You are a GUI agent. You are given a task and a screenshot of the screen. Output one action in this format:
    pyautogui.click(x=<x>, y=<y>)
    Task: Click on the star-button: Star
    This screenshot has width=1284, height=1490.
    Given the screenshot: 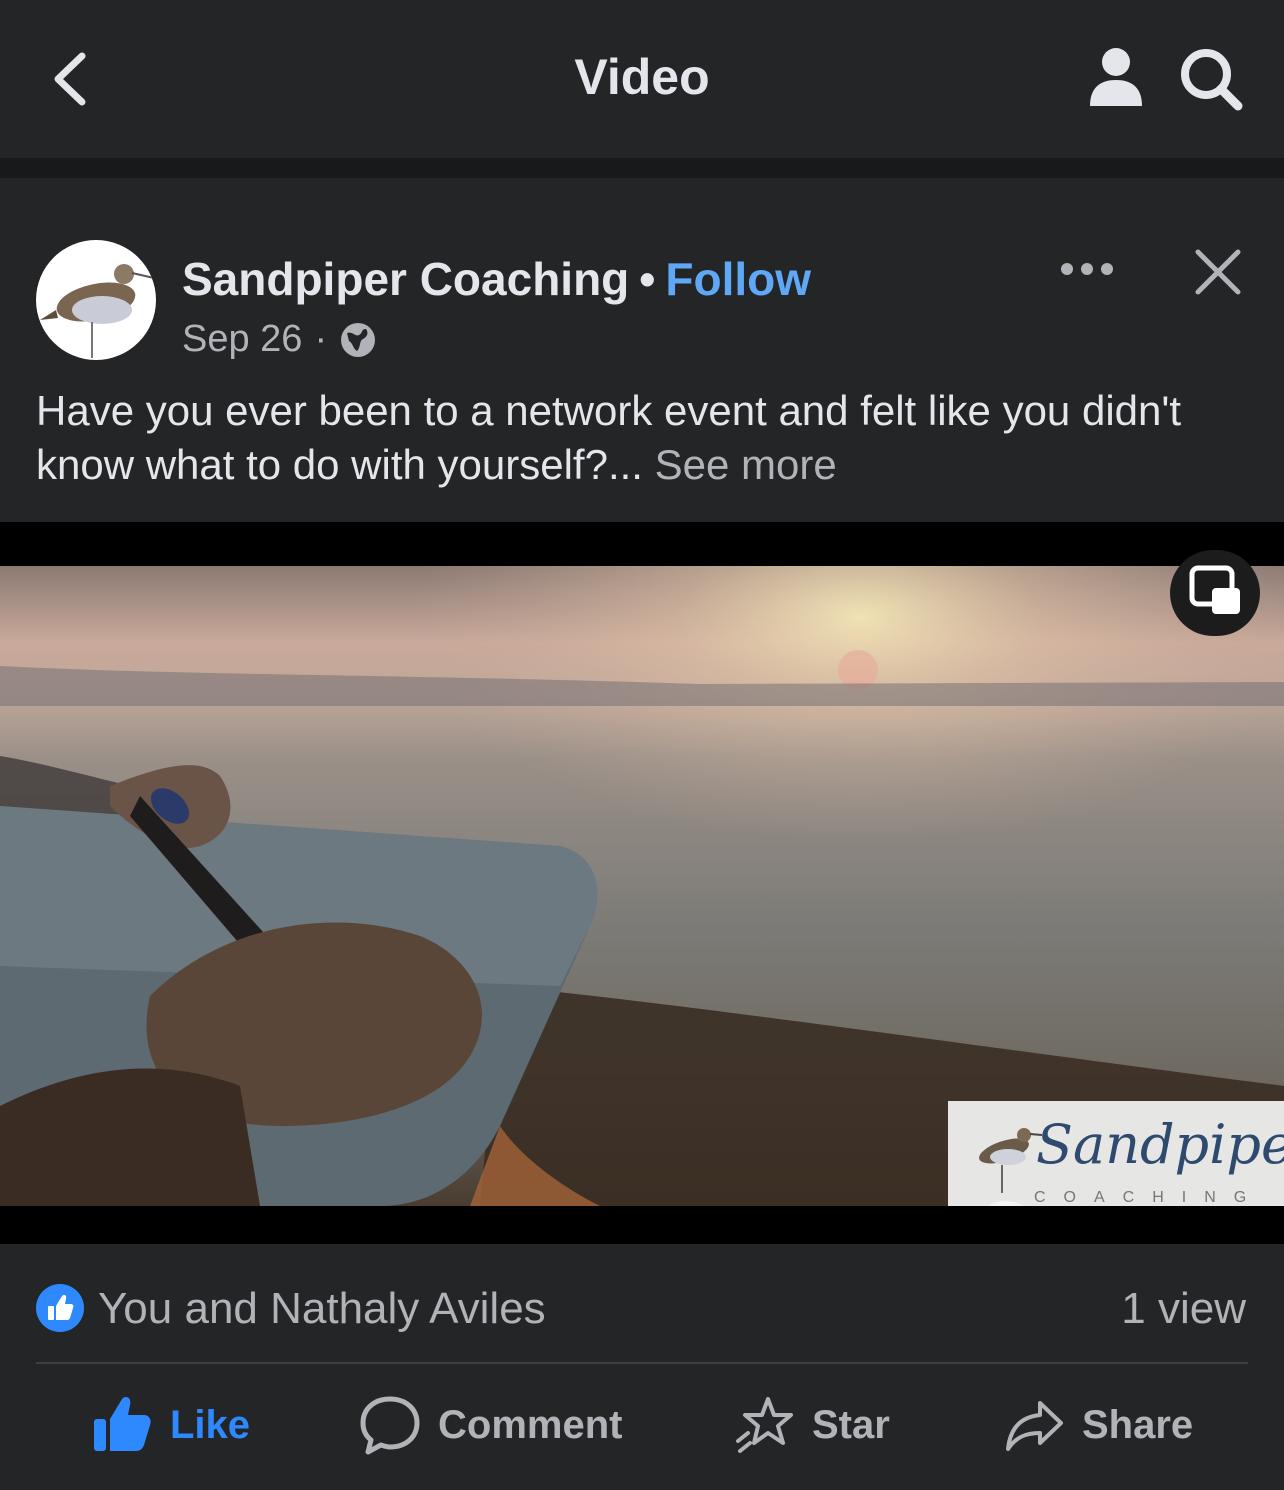 What is the action you would take?
    pyautogui.click(x=812, y=1425)
    